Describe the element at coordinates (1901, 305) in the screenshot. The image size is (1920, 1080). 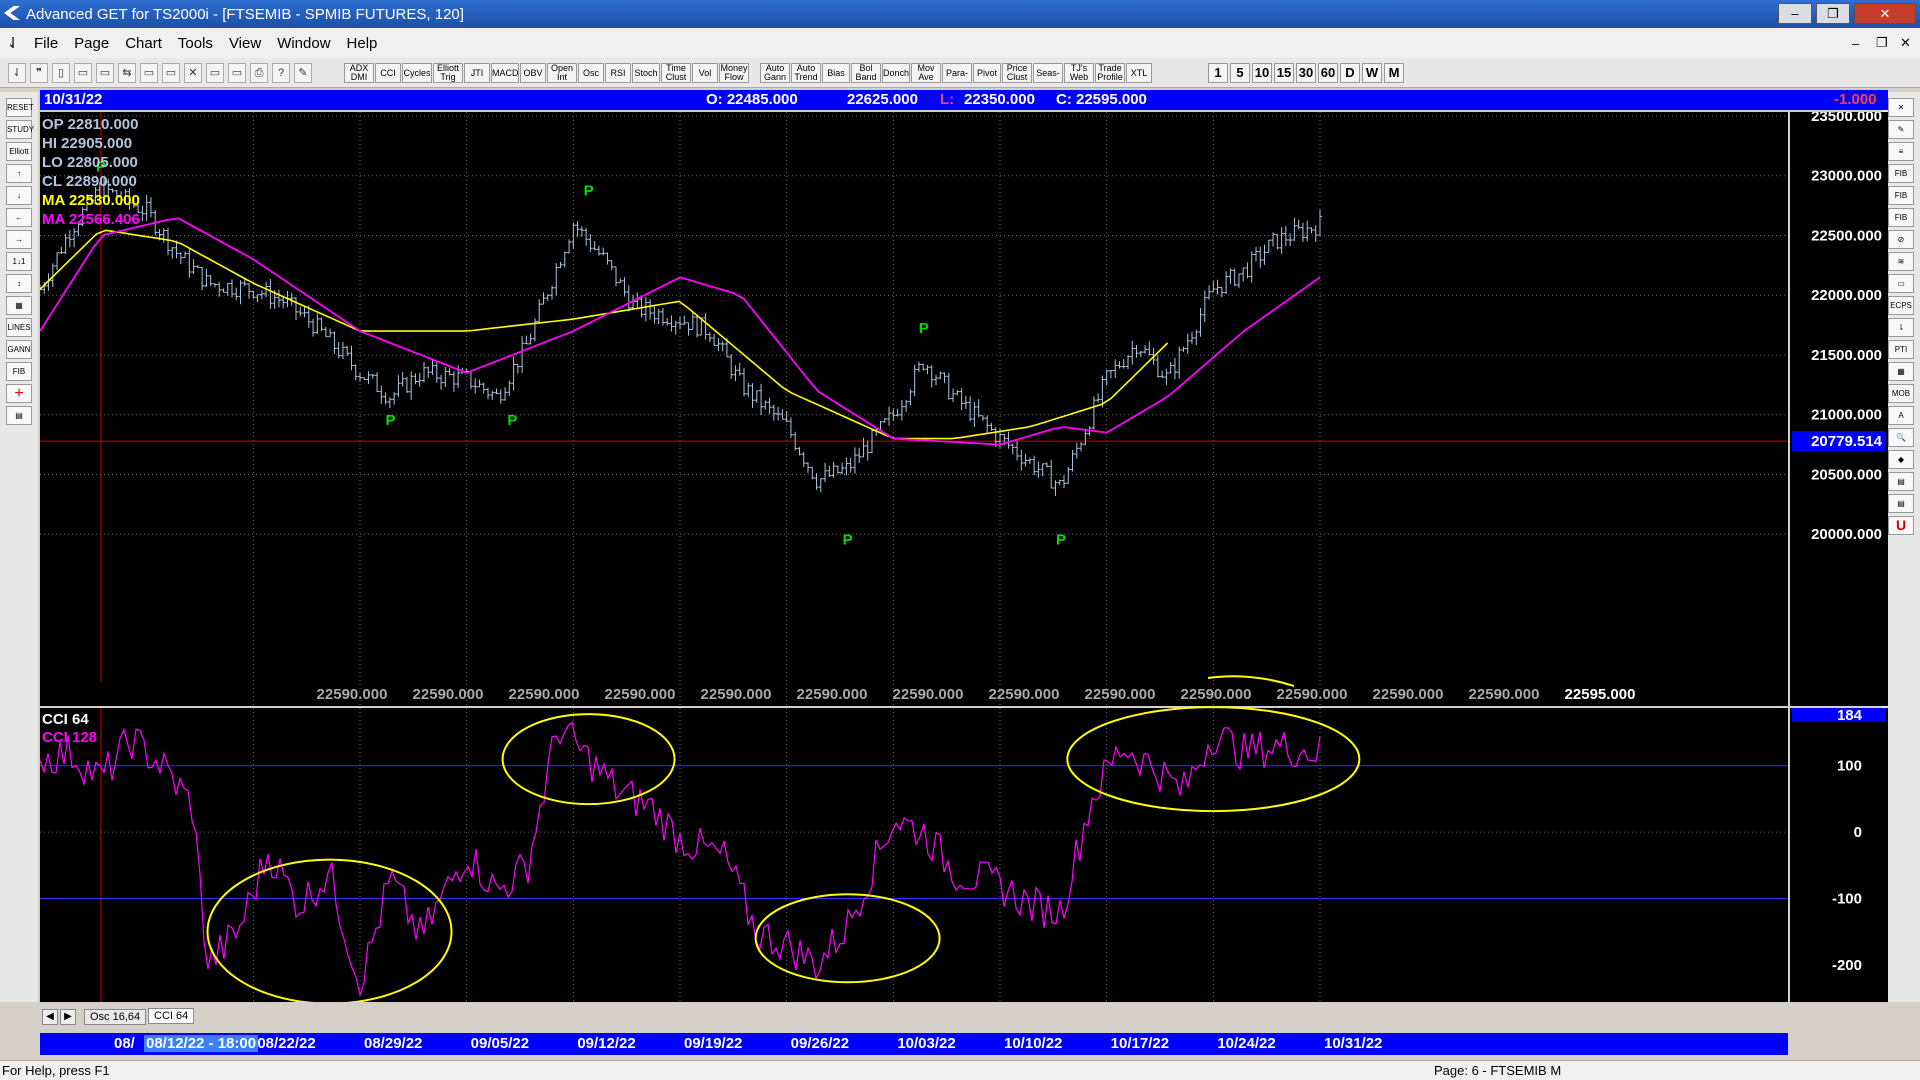
I see `right-tool-9: ECPS` at that location.